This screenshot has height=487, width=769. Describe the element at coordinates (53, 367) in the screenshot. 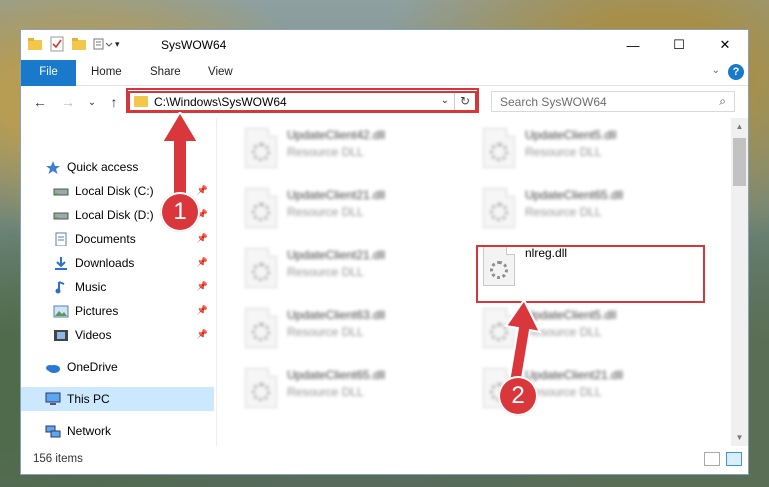

I see `cloud-icon` at that location.